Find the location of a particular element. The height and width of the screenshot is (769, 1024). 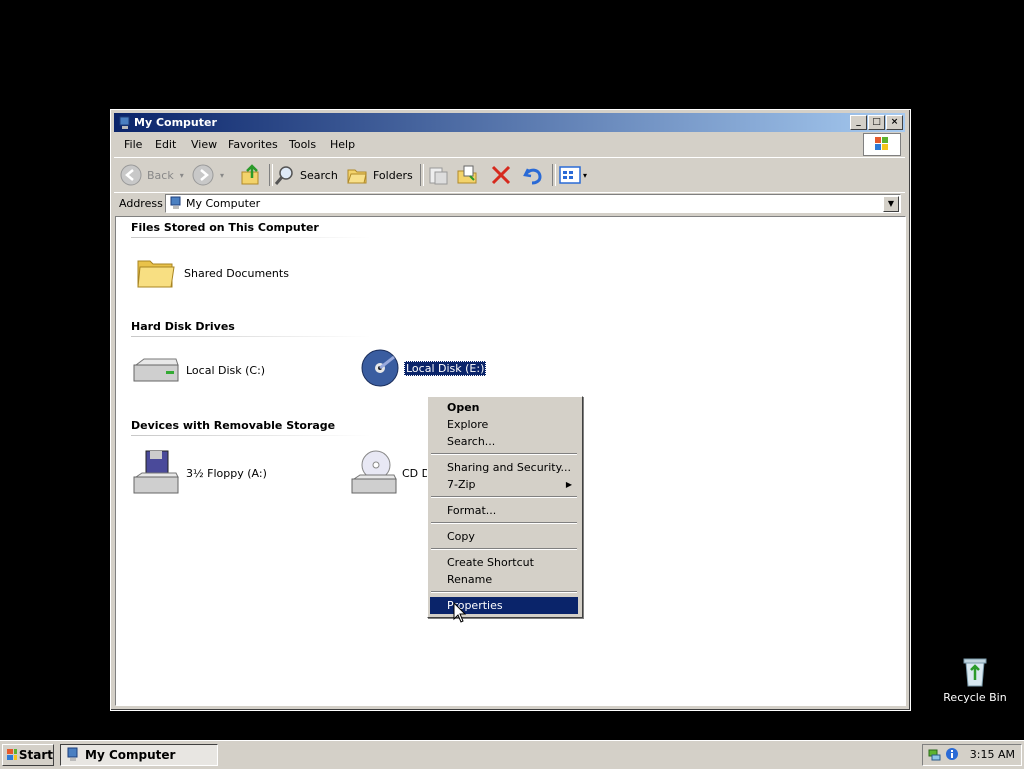

taskbar-item-label: My Computer is located at coordinates (130, 755).